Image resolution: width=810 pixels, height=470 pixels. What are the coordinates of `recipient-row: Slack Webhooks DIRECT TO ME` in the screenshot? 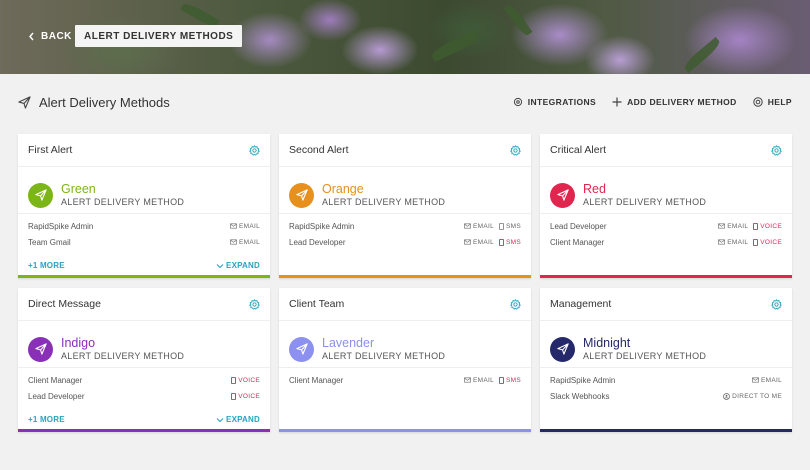 It's located at (666, 396).